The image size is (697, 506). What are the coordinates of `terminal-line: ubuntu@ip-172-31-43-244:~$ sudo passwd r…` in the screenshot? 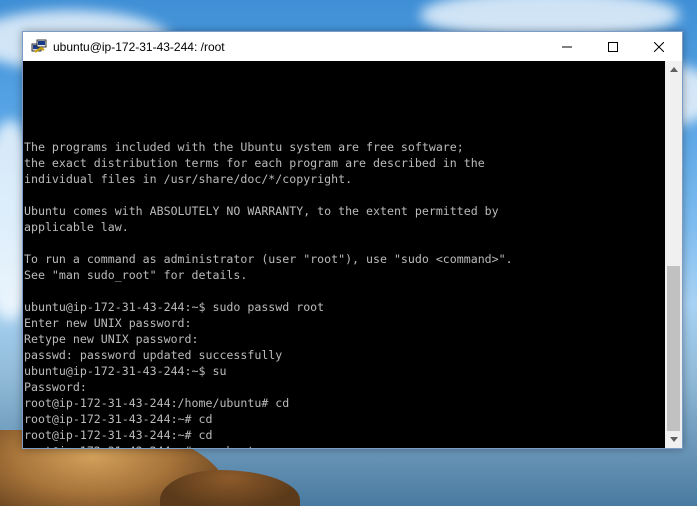 It's located at (174, 307).